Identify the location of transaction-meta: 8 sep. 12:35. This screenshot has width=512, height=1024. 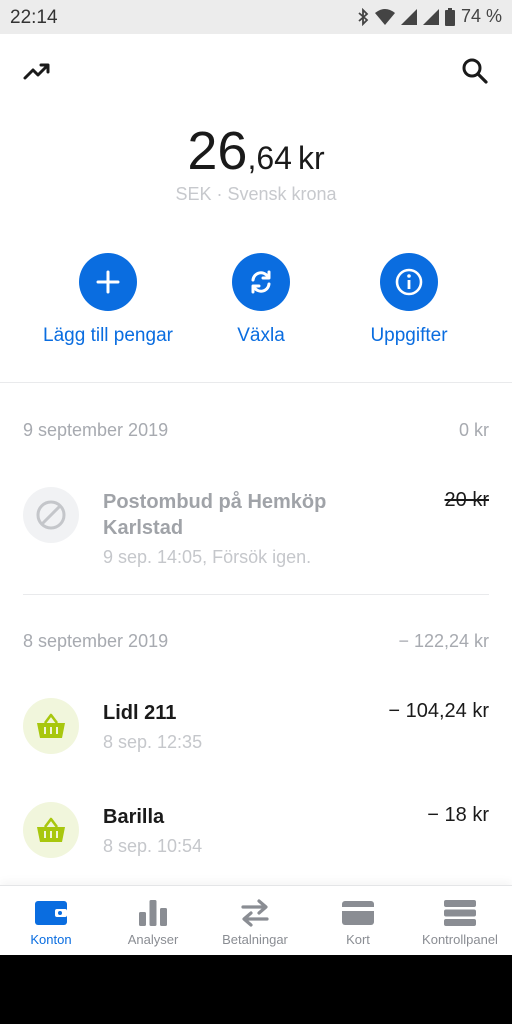
(153, 742).